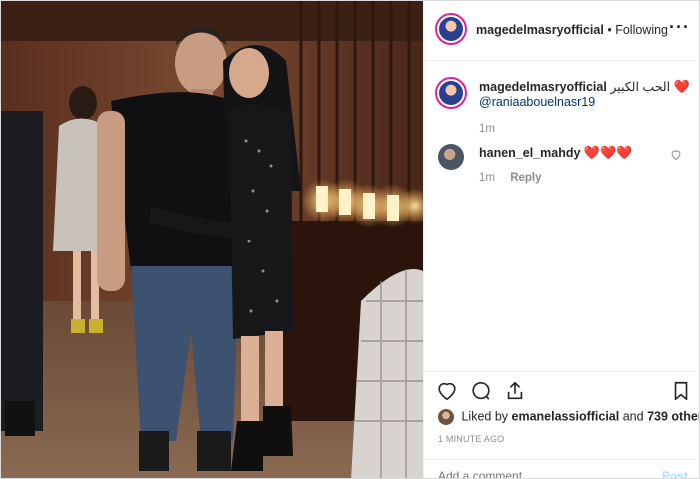 The image size is (700, 479). What do you see at coordinates (543, 87) in the screenshot?
I see `caption-username: magedelmasryofficial` at bounding box center [543, 87].